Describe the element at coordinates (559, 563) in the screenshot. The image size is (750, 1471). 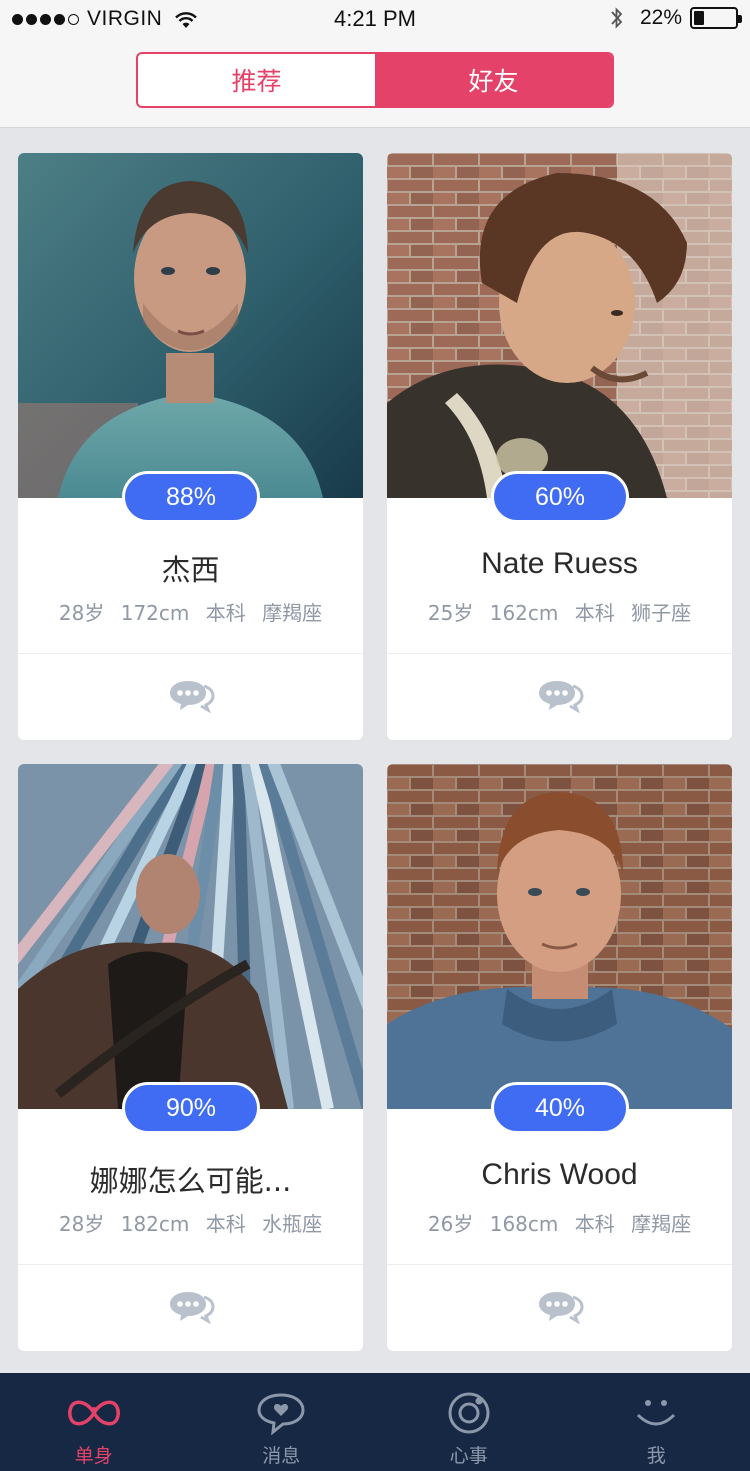
I see `profile-name: Nate Ruess` at that location.